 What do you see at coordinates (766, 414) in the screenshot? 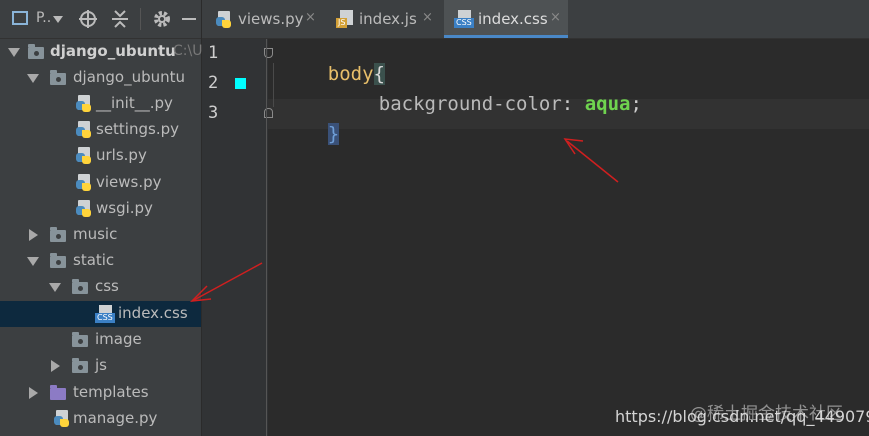
I see `watermark-site: @稀土掘金技术社区` at bounding box center [766, 414].